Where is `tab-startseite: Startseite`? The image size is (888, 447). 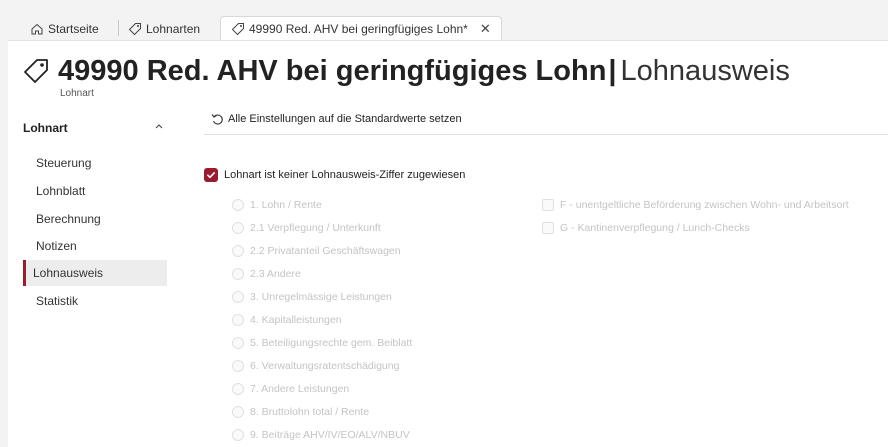
tab-startseite: Startseite is located at coordinates (64, 29).